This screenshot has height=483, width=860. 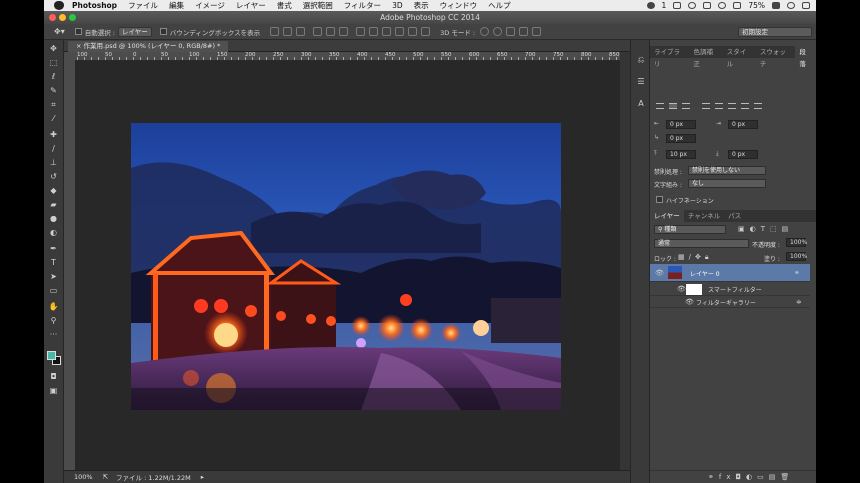 I want to click on apple-icon, so click(x=59, y=5).